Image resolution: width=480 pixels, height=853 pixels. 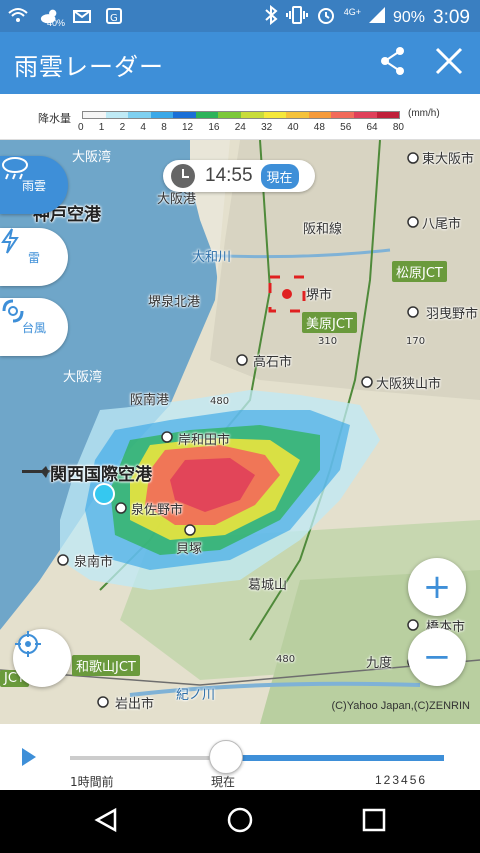 I want to click on map-label: 310, so click(x=328, y=341).